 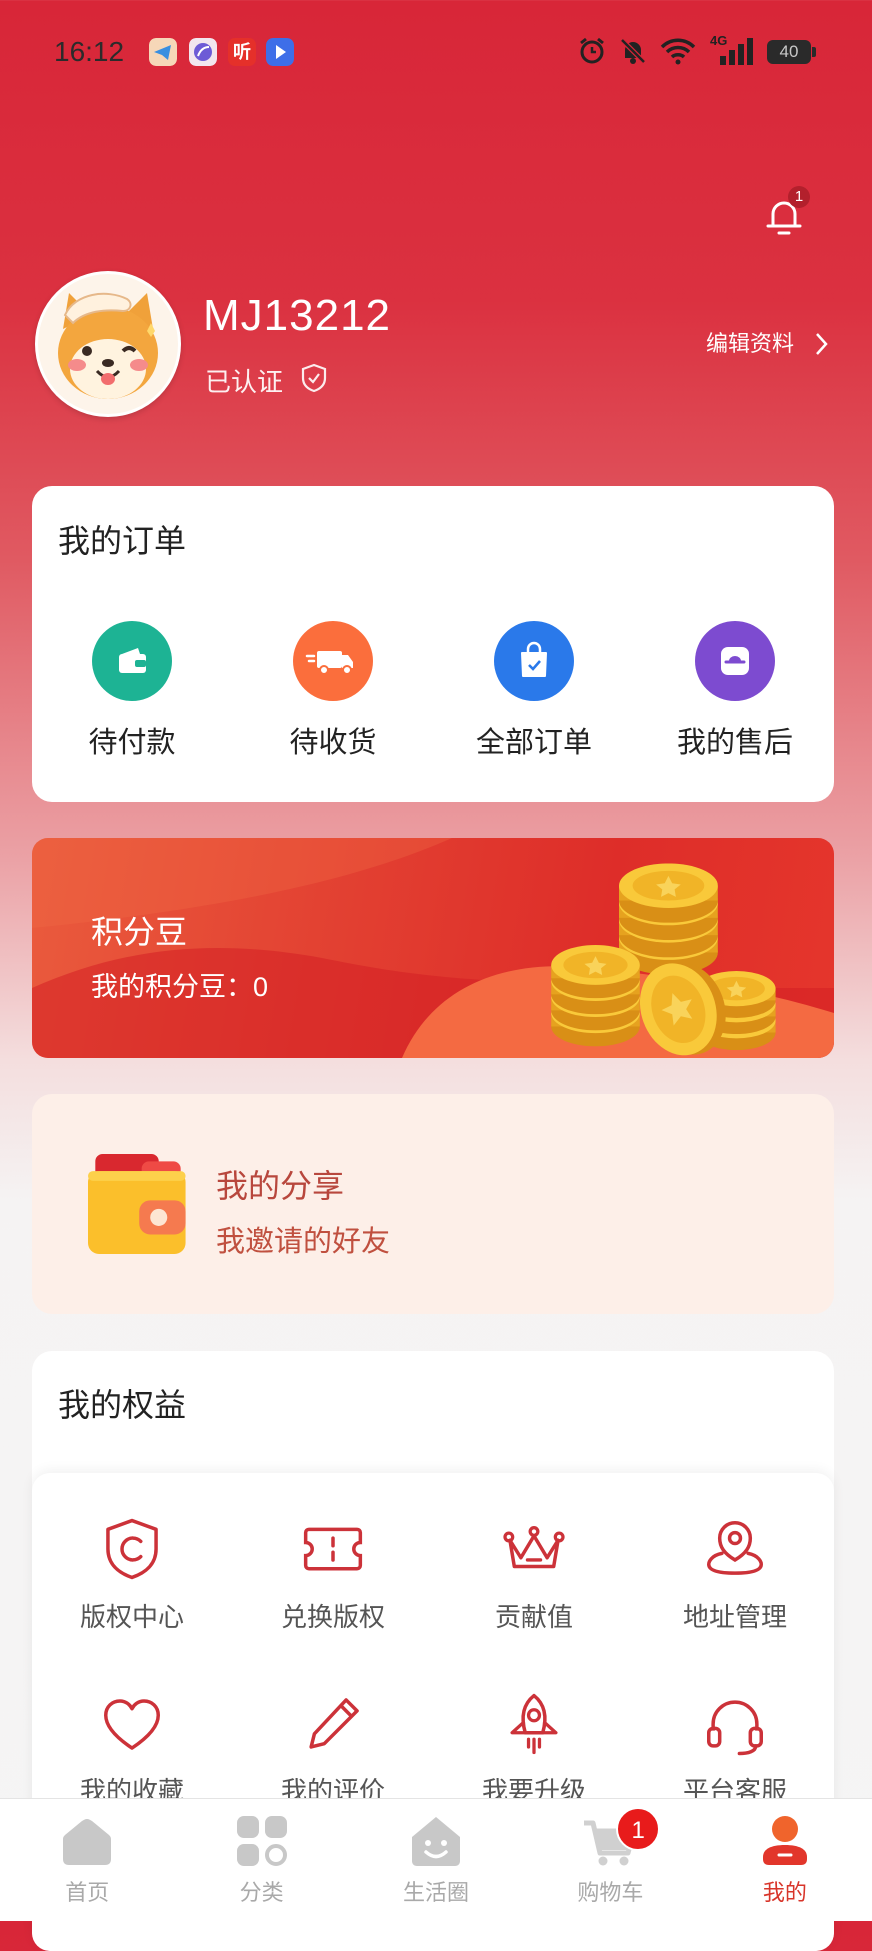 I want to click on tab-category: 分类, so click(x=261, y=1860).